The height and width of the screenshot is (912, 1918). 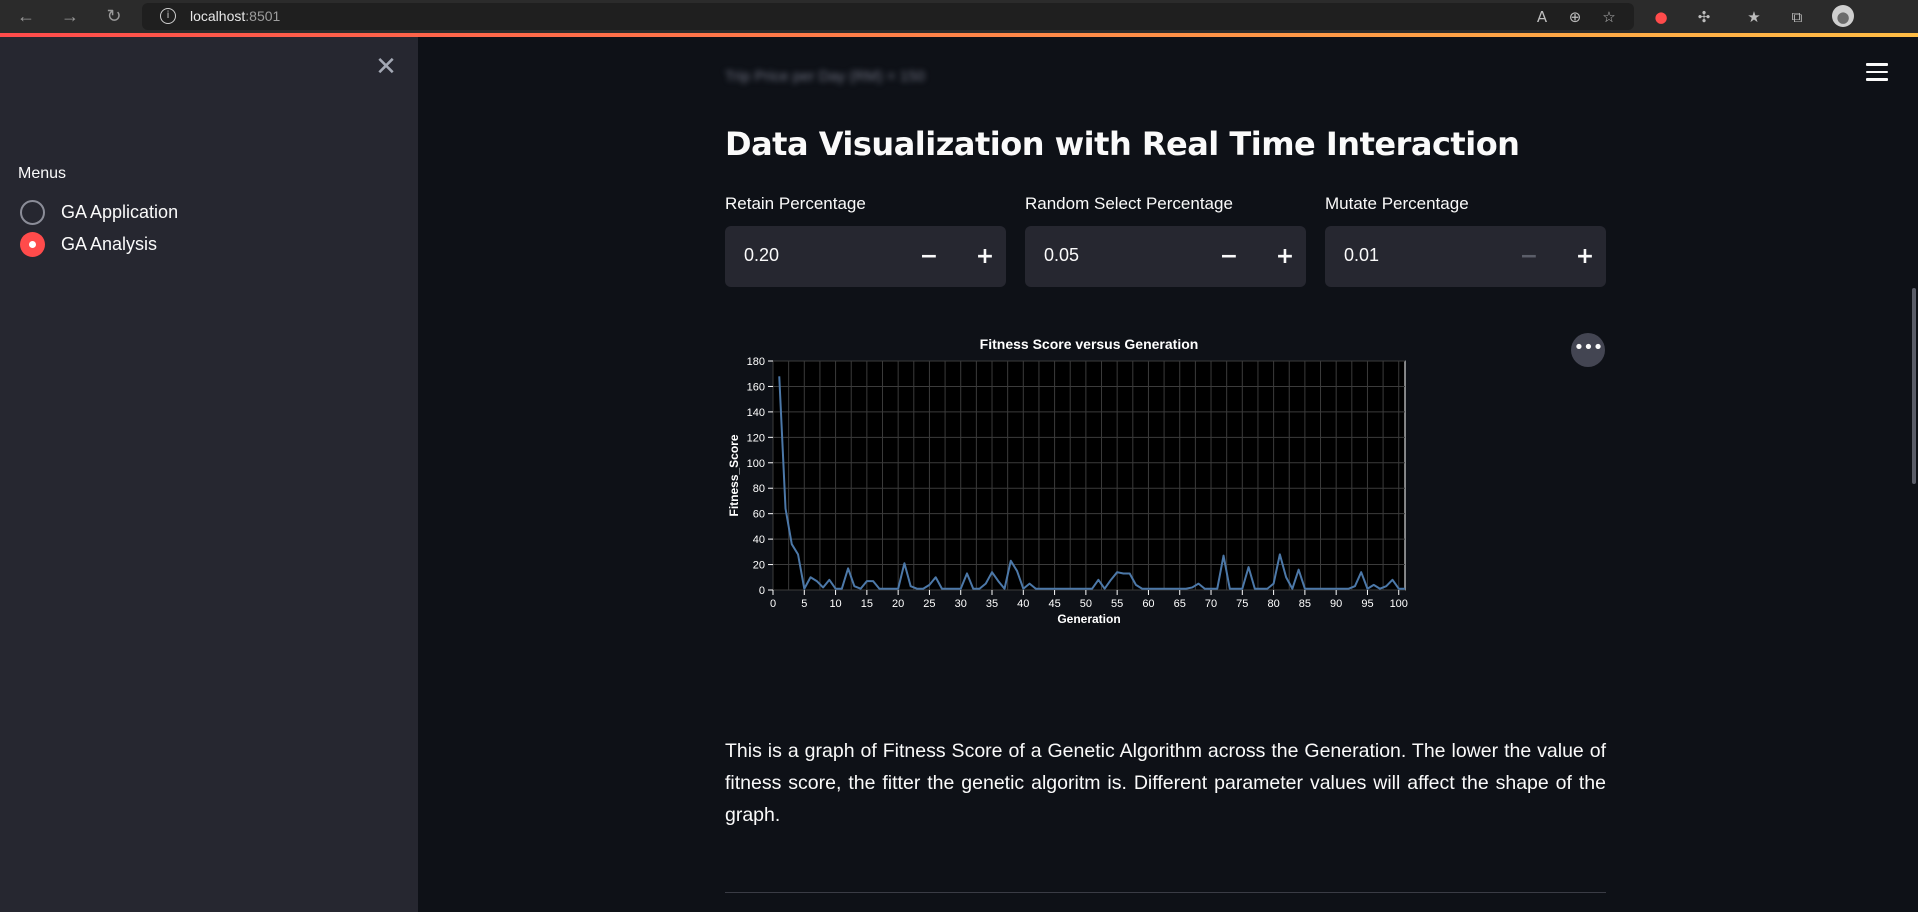 I want to click on number-input: 0.20 − +, so click(x=865, y=256).